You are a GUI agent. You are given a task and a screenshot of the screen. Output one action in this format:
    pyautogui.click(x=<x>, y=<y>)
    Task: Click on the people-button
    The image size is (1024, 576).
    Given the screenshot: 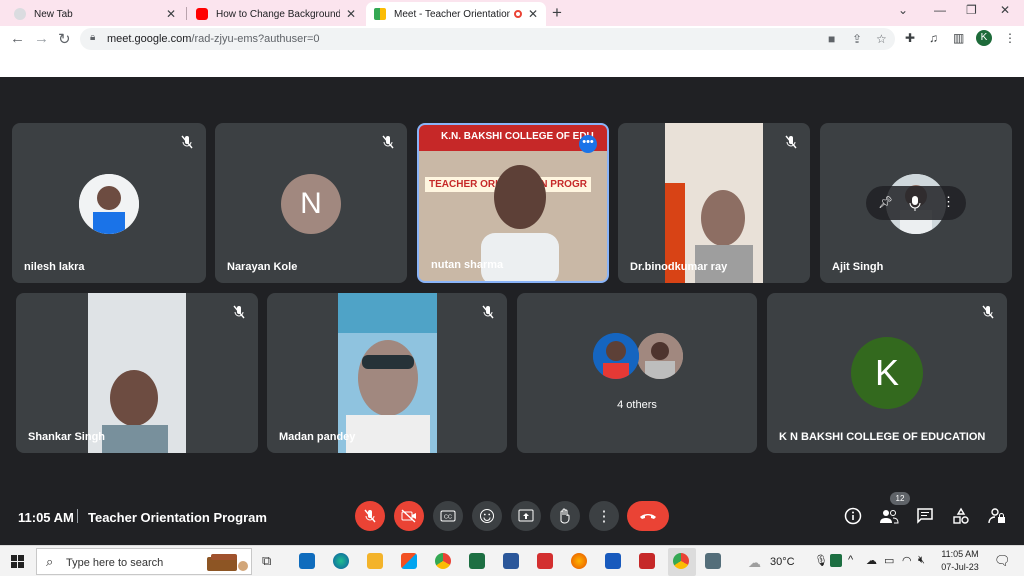 What is the action you would take?
    pyautogui.click(x=889, y=516)
    